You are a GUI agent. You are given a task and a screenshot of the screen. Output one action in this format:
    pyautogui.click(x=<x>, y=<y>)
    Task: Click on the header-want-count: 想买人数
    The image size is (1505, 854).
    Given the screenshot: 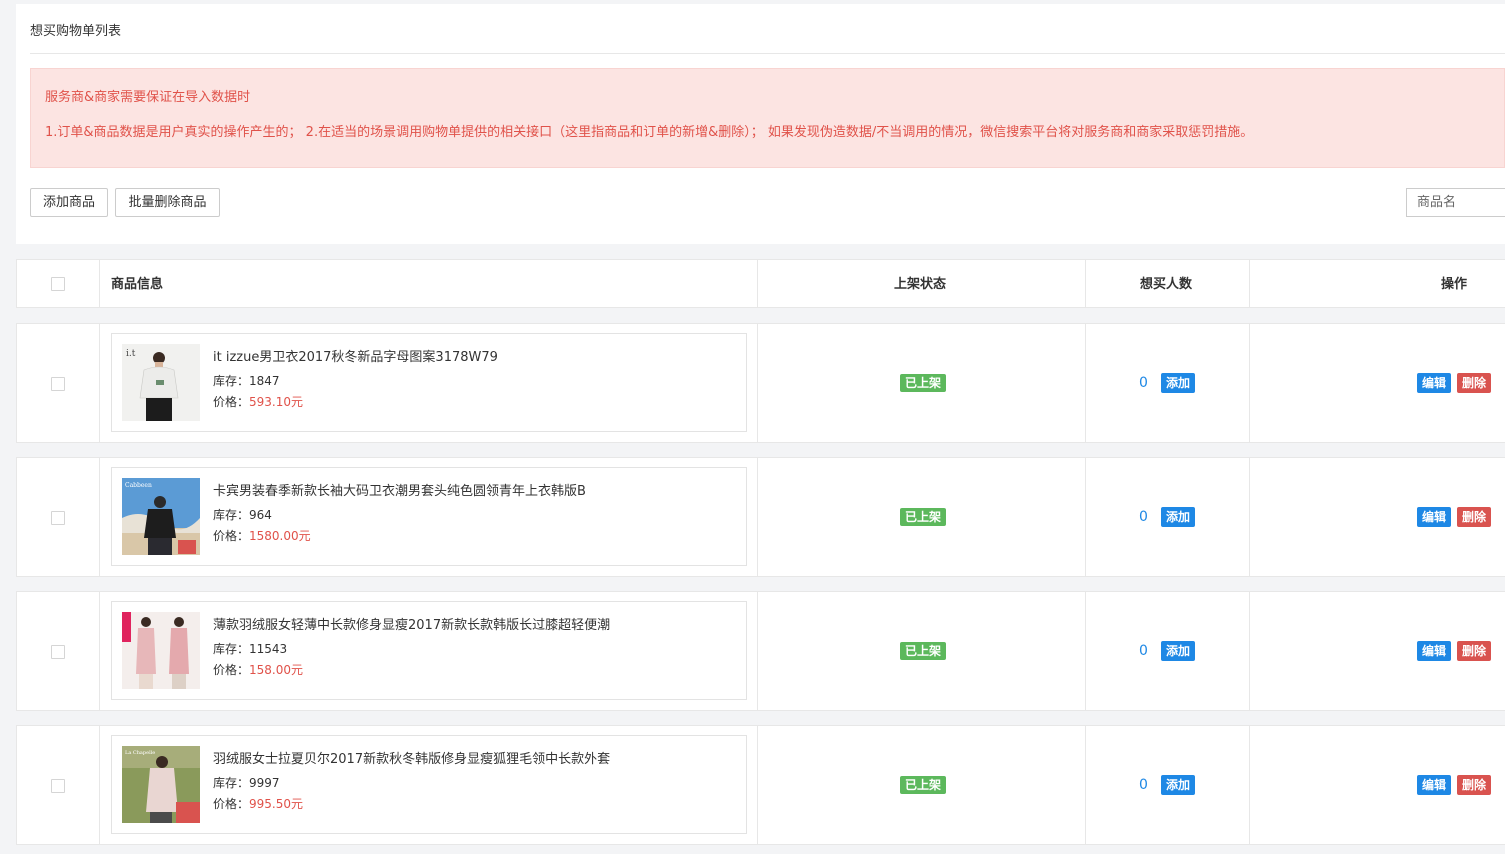 What is the action you would take?
    pyautogui.click(x=1166, y=284)
    